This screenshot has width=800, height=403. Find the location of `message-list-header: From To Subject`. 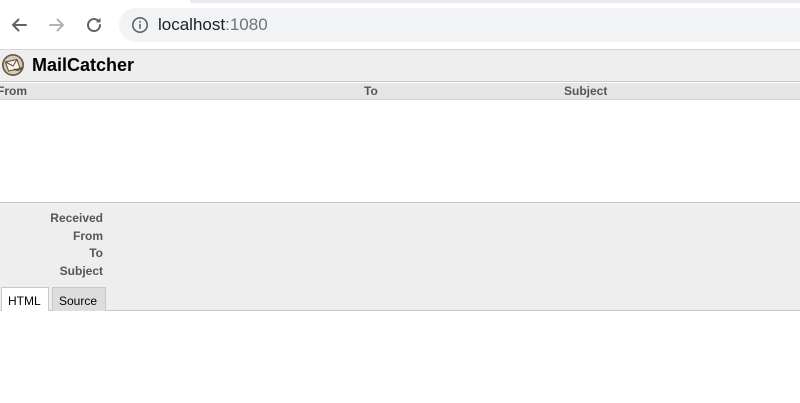

message-list-header: From To Subject is located at coordinates (400, 91).